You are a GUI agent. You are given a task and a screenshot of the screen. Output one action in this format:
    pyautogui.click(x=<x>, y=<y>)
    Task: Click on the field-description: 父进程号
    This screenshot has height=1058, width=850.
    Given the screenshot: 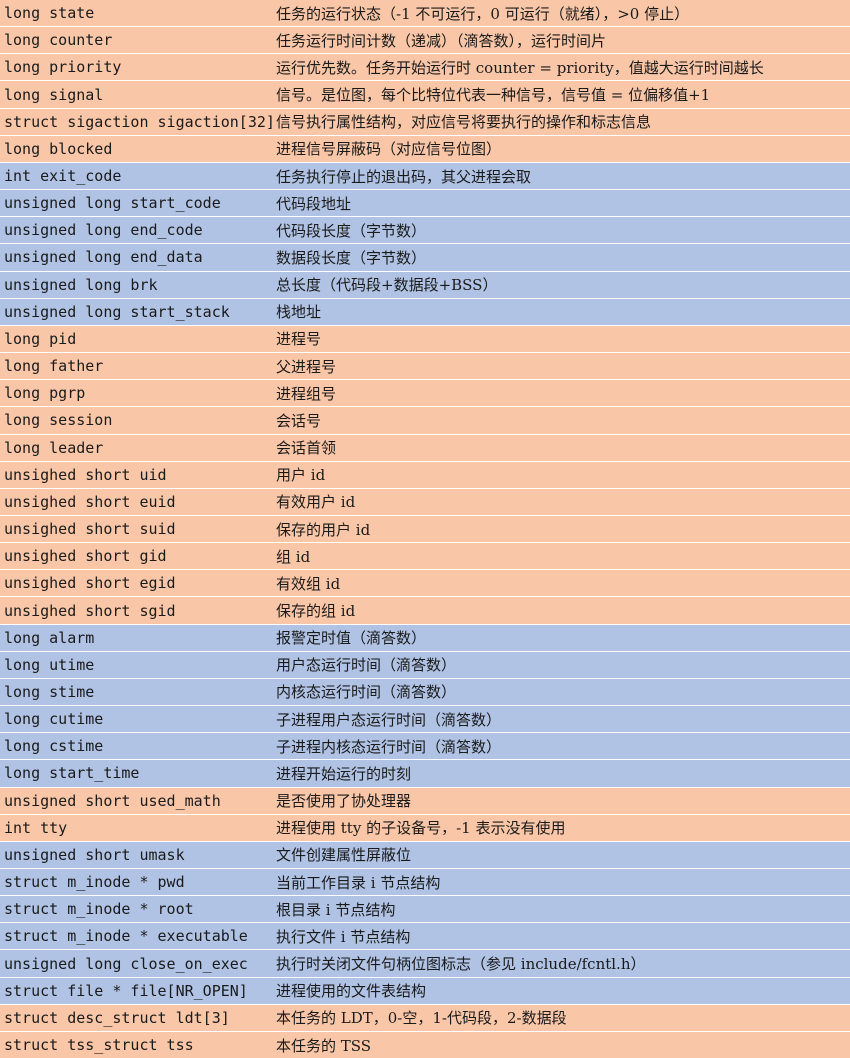 What is the action you would take?
    pyautogui.click(x=306, y=366)
    